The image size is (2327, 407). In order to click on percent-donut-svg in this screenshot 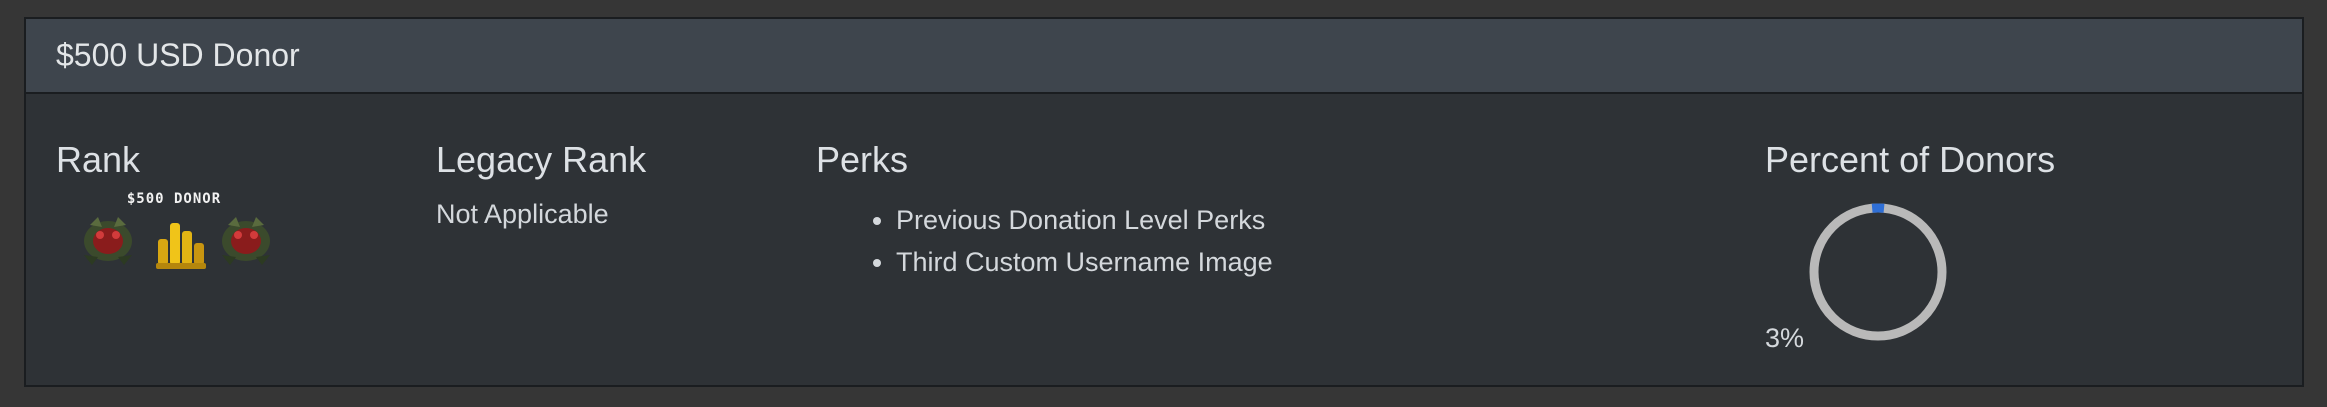, I will do `click(1878, 272)`.